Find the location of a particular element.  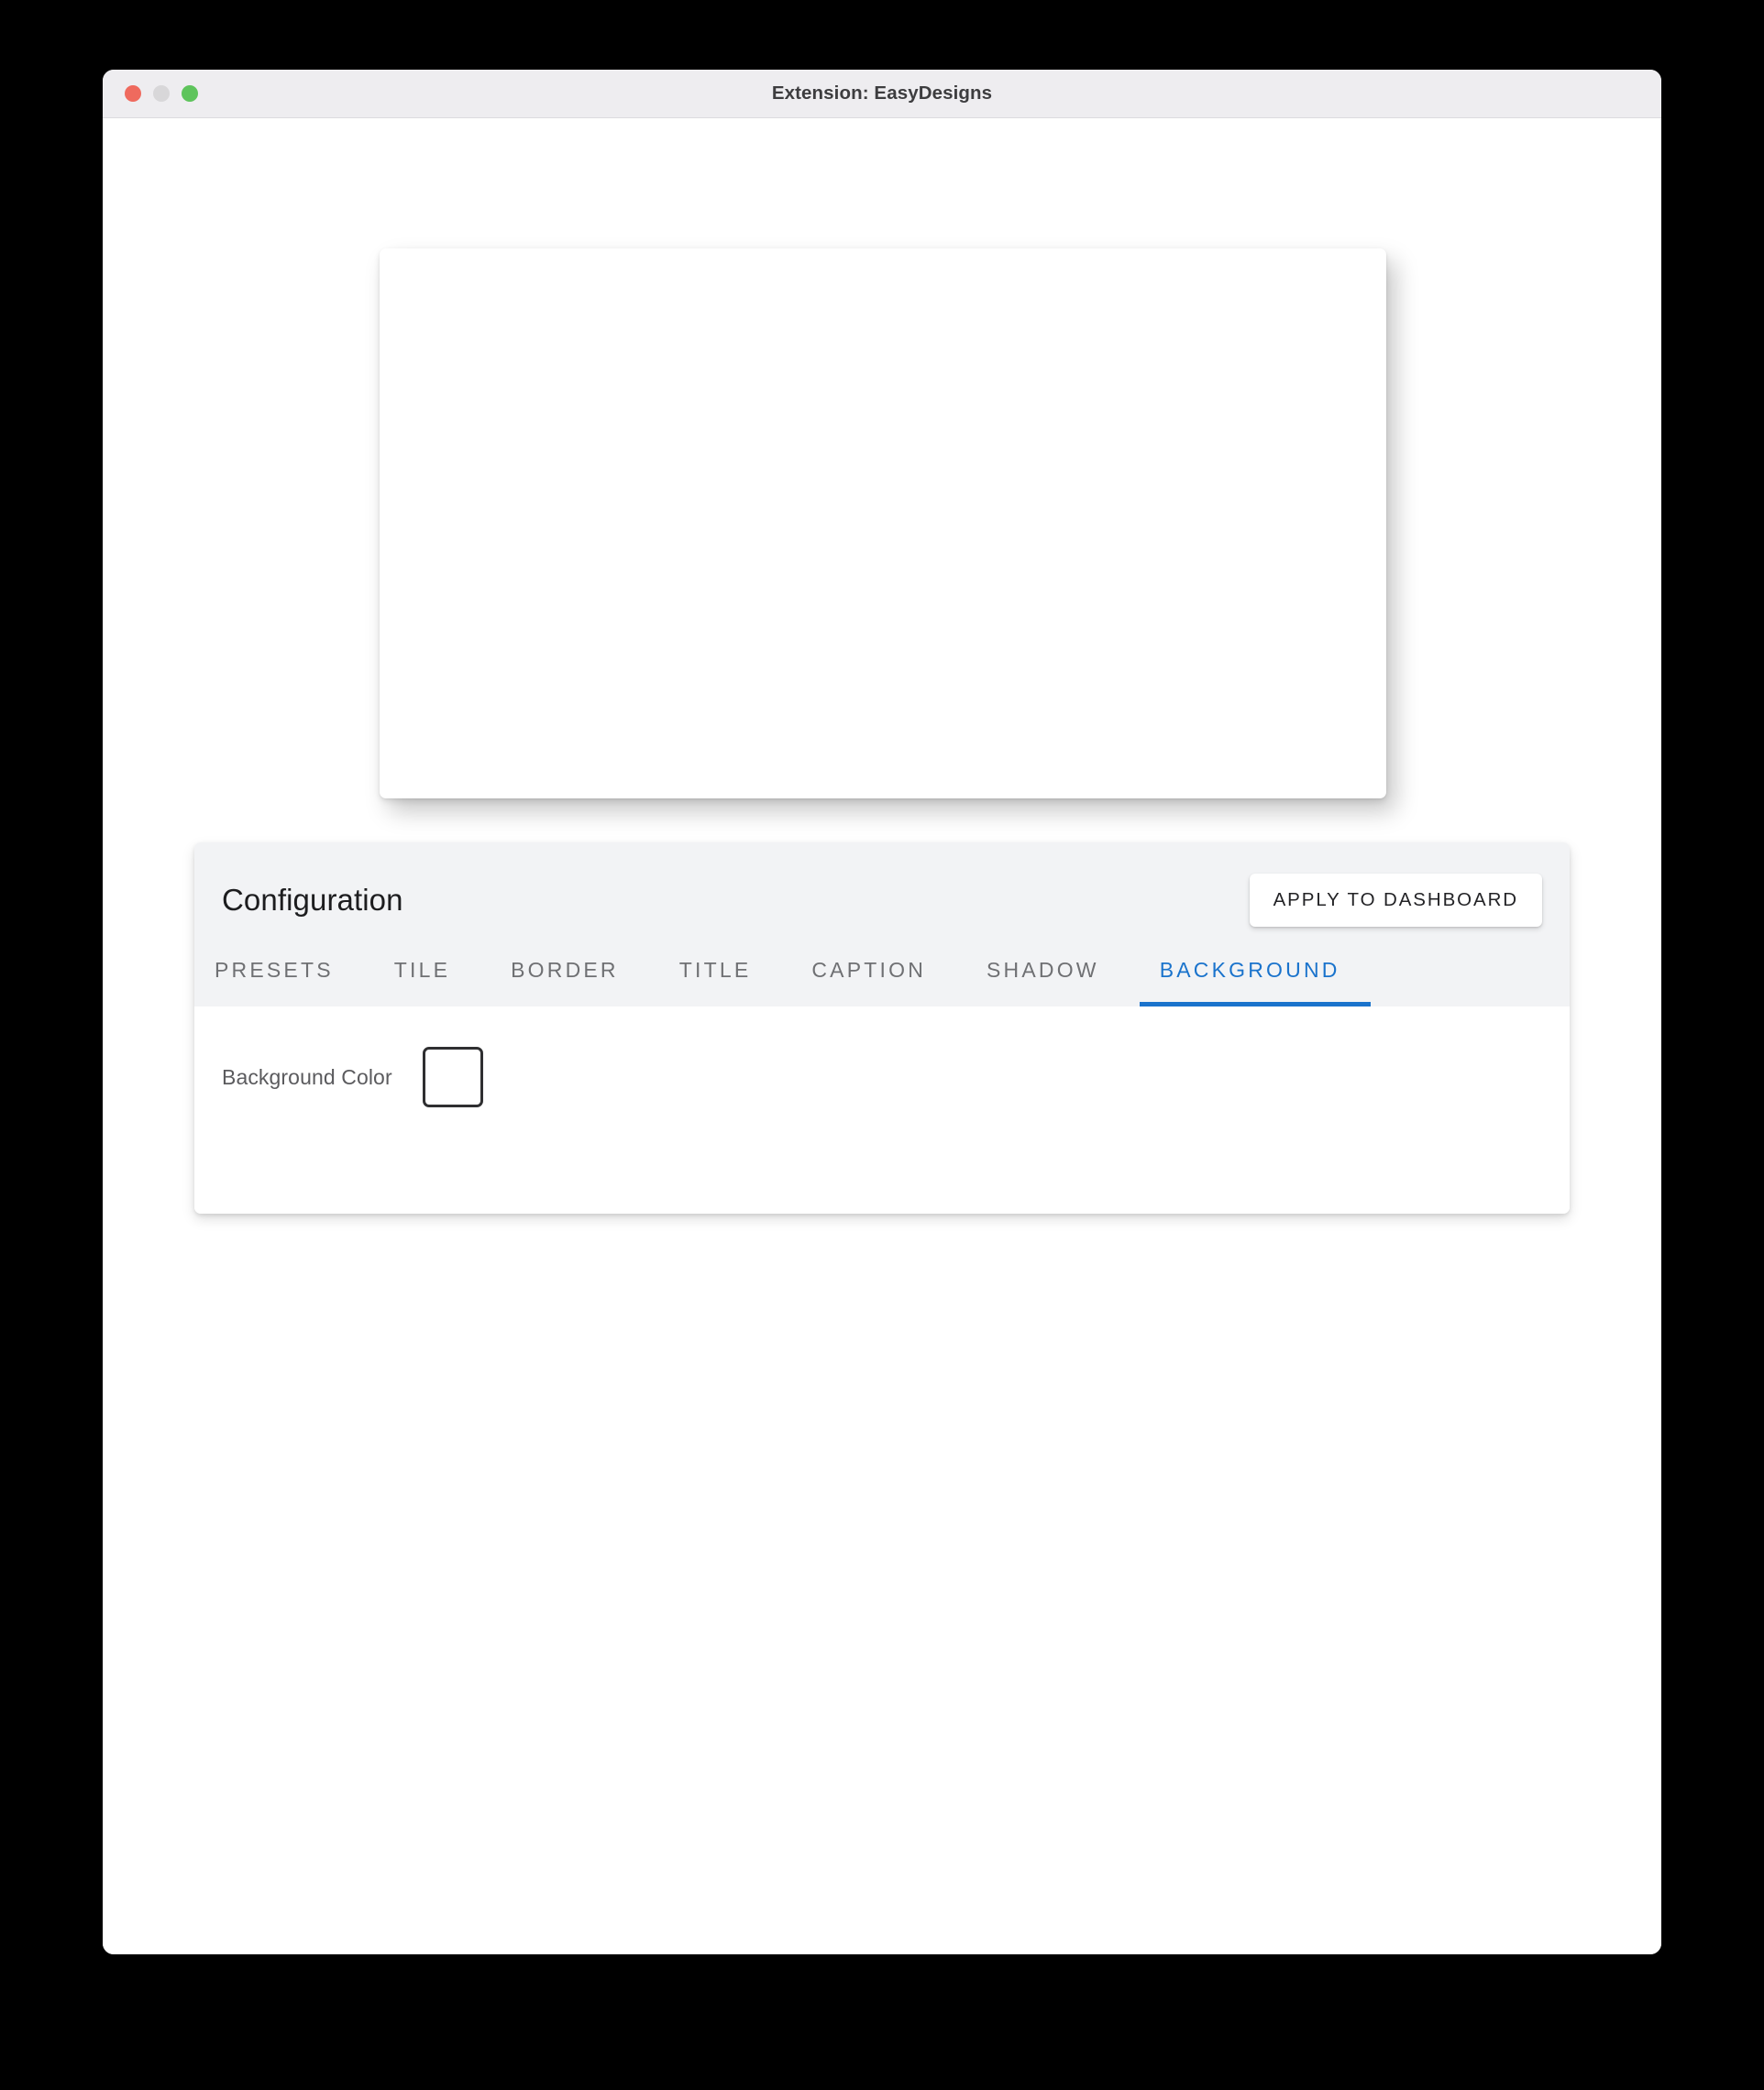

page-title: Configuration is located at coordinates (313, 900).